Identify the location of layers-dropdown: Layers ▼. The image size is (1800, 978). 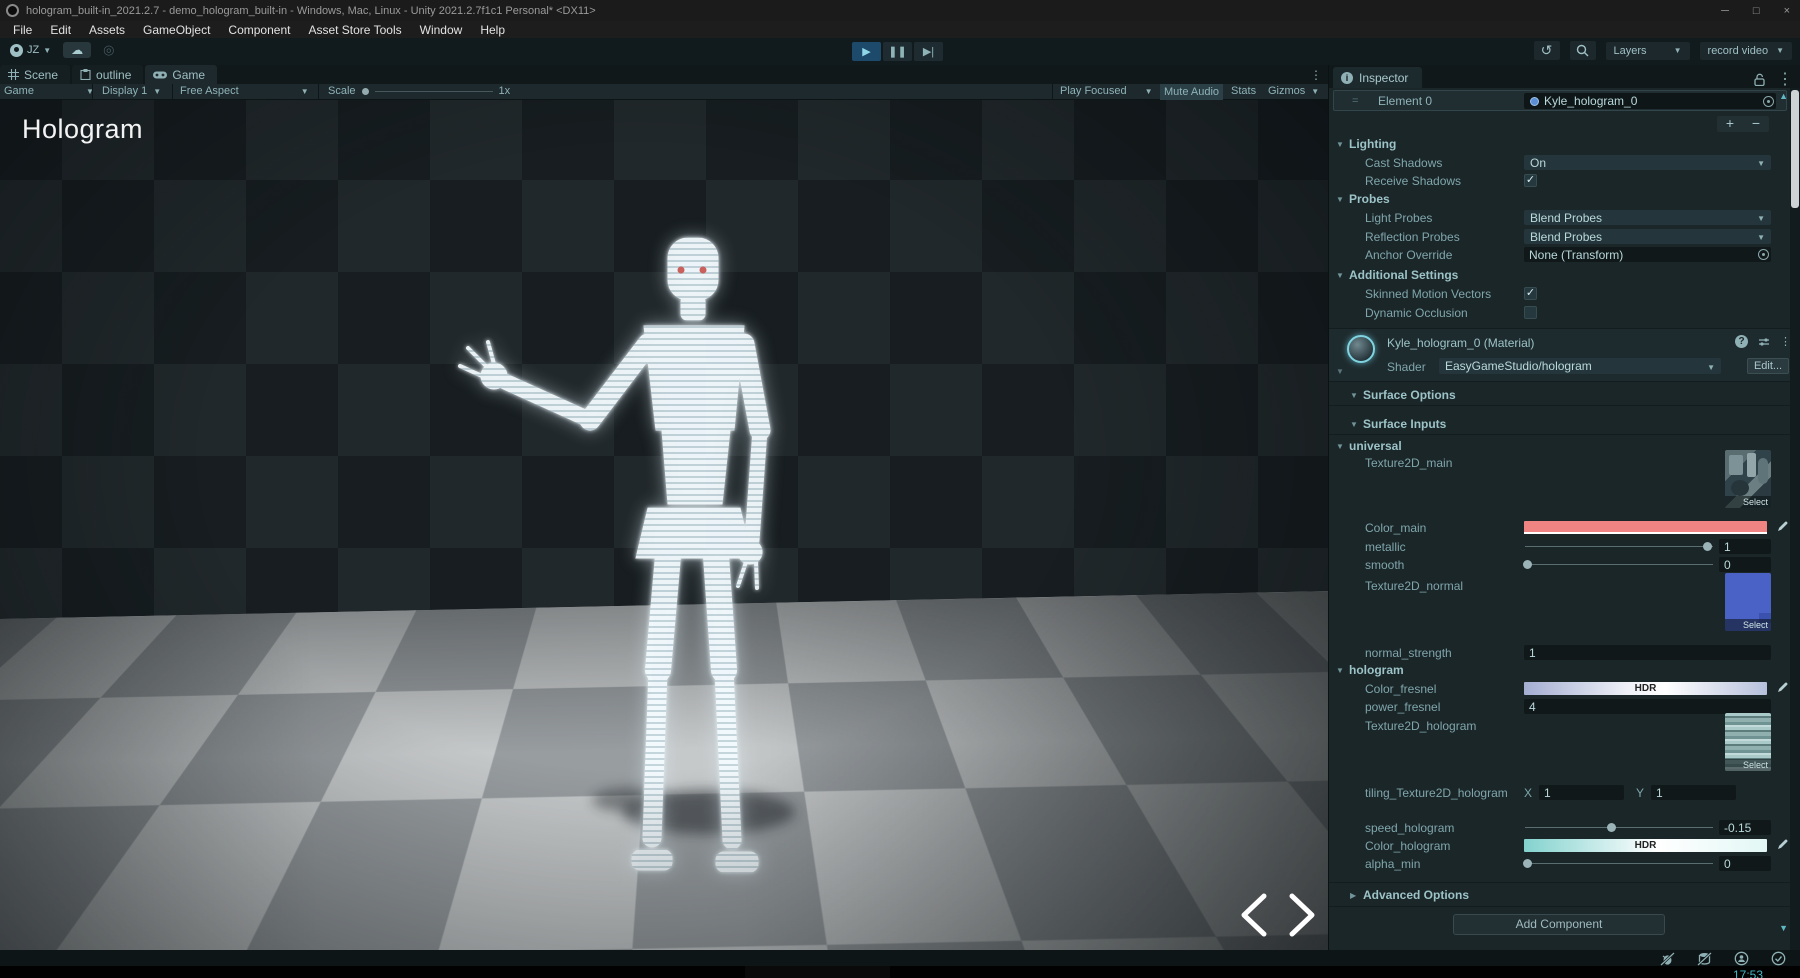
(1647, 50).